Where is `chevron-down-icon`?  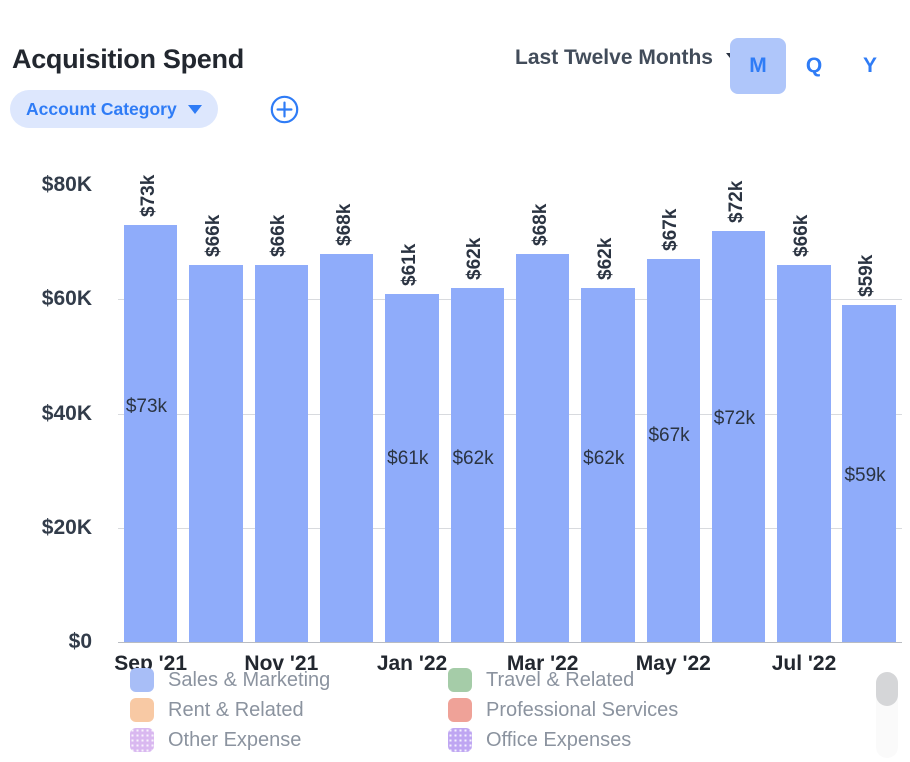
chevron-down-icon is located at coordinates (194, 109).